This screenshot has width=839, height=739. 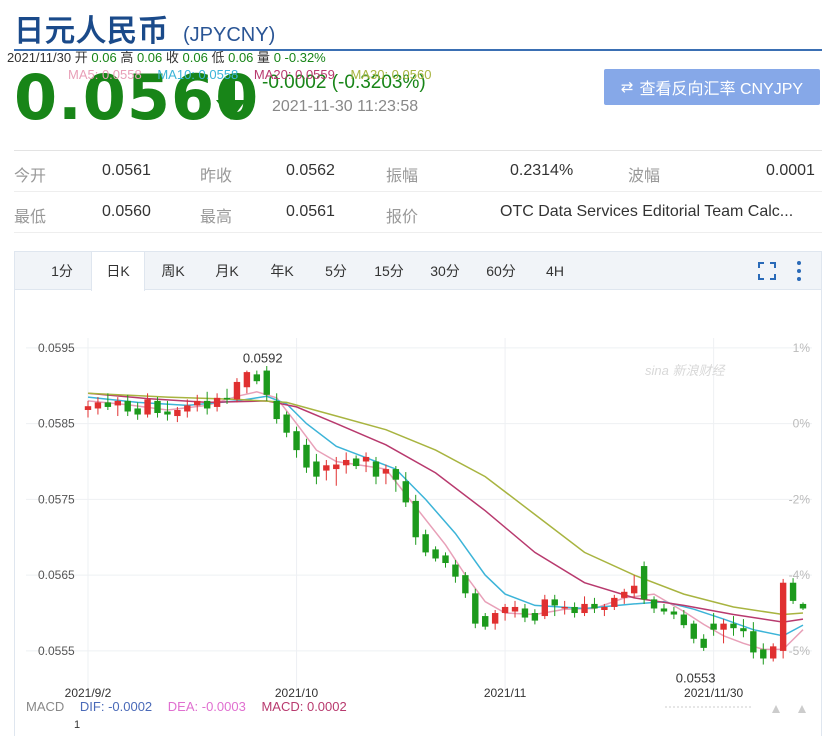 What do you see at coordinates (56, 575) in the screenshot?
I see `y-tick-label: 0.0565` at bounding box center [56, 575].